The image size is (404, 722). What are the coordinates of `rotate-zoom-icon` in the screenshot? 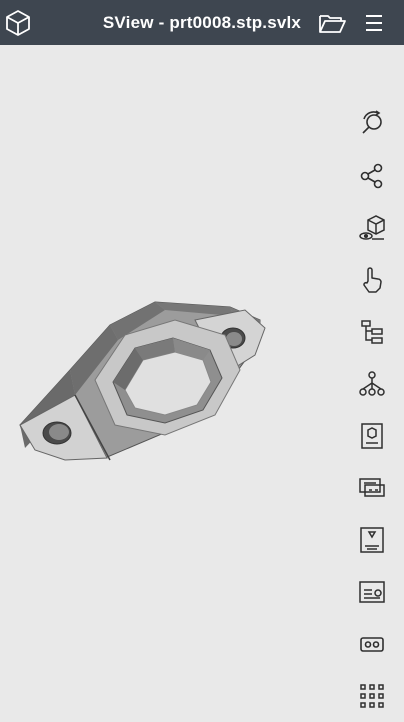 It's located at (372, 124).